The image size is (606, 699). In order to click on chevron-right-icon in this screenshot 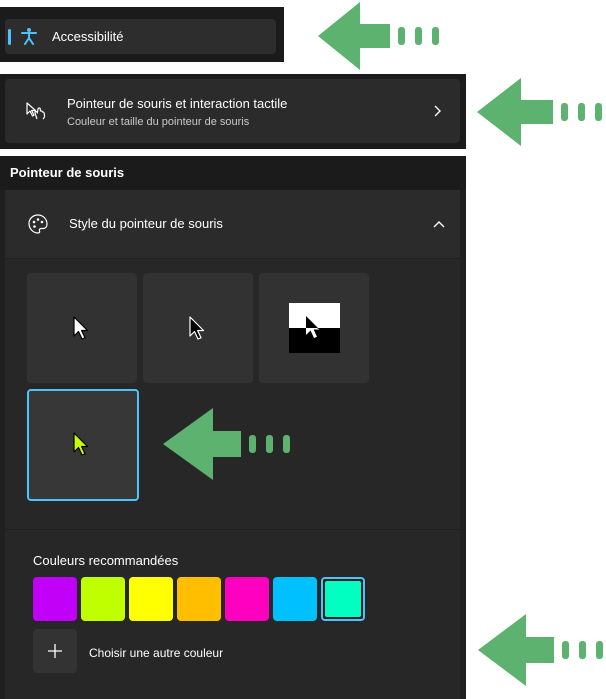, I will do `click(437, 111)`.